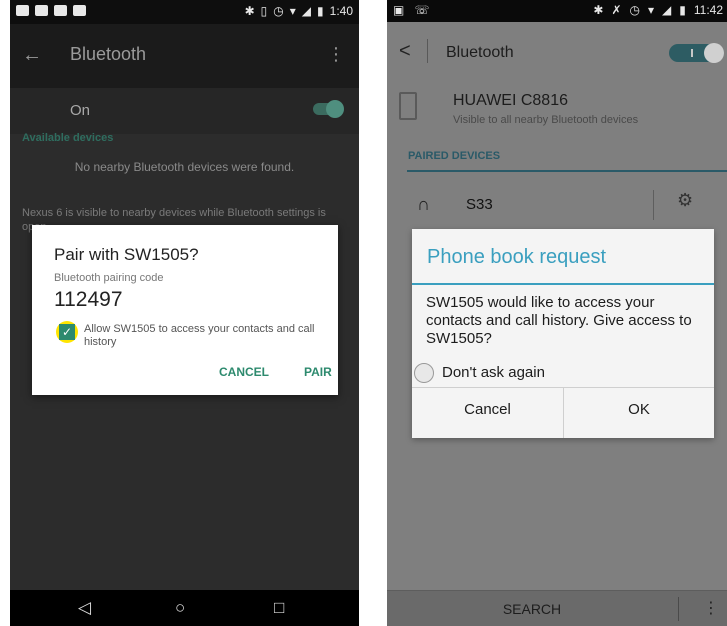 The image size is (727, 626). What do you see at coordinates (399, 10) in the screenshot?
I see `gallery-notification-icon: ▣` at bounding box center [399, 10].